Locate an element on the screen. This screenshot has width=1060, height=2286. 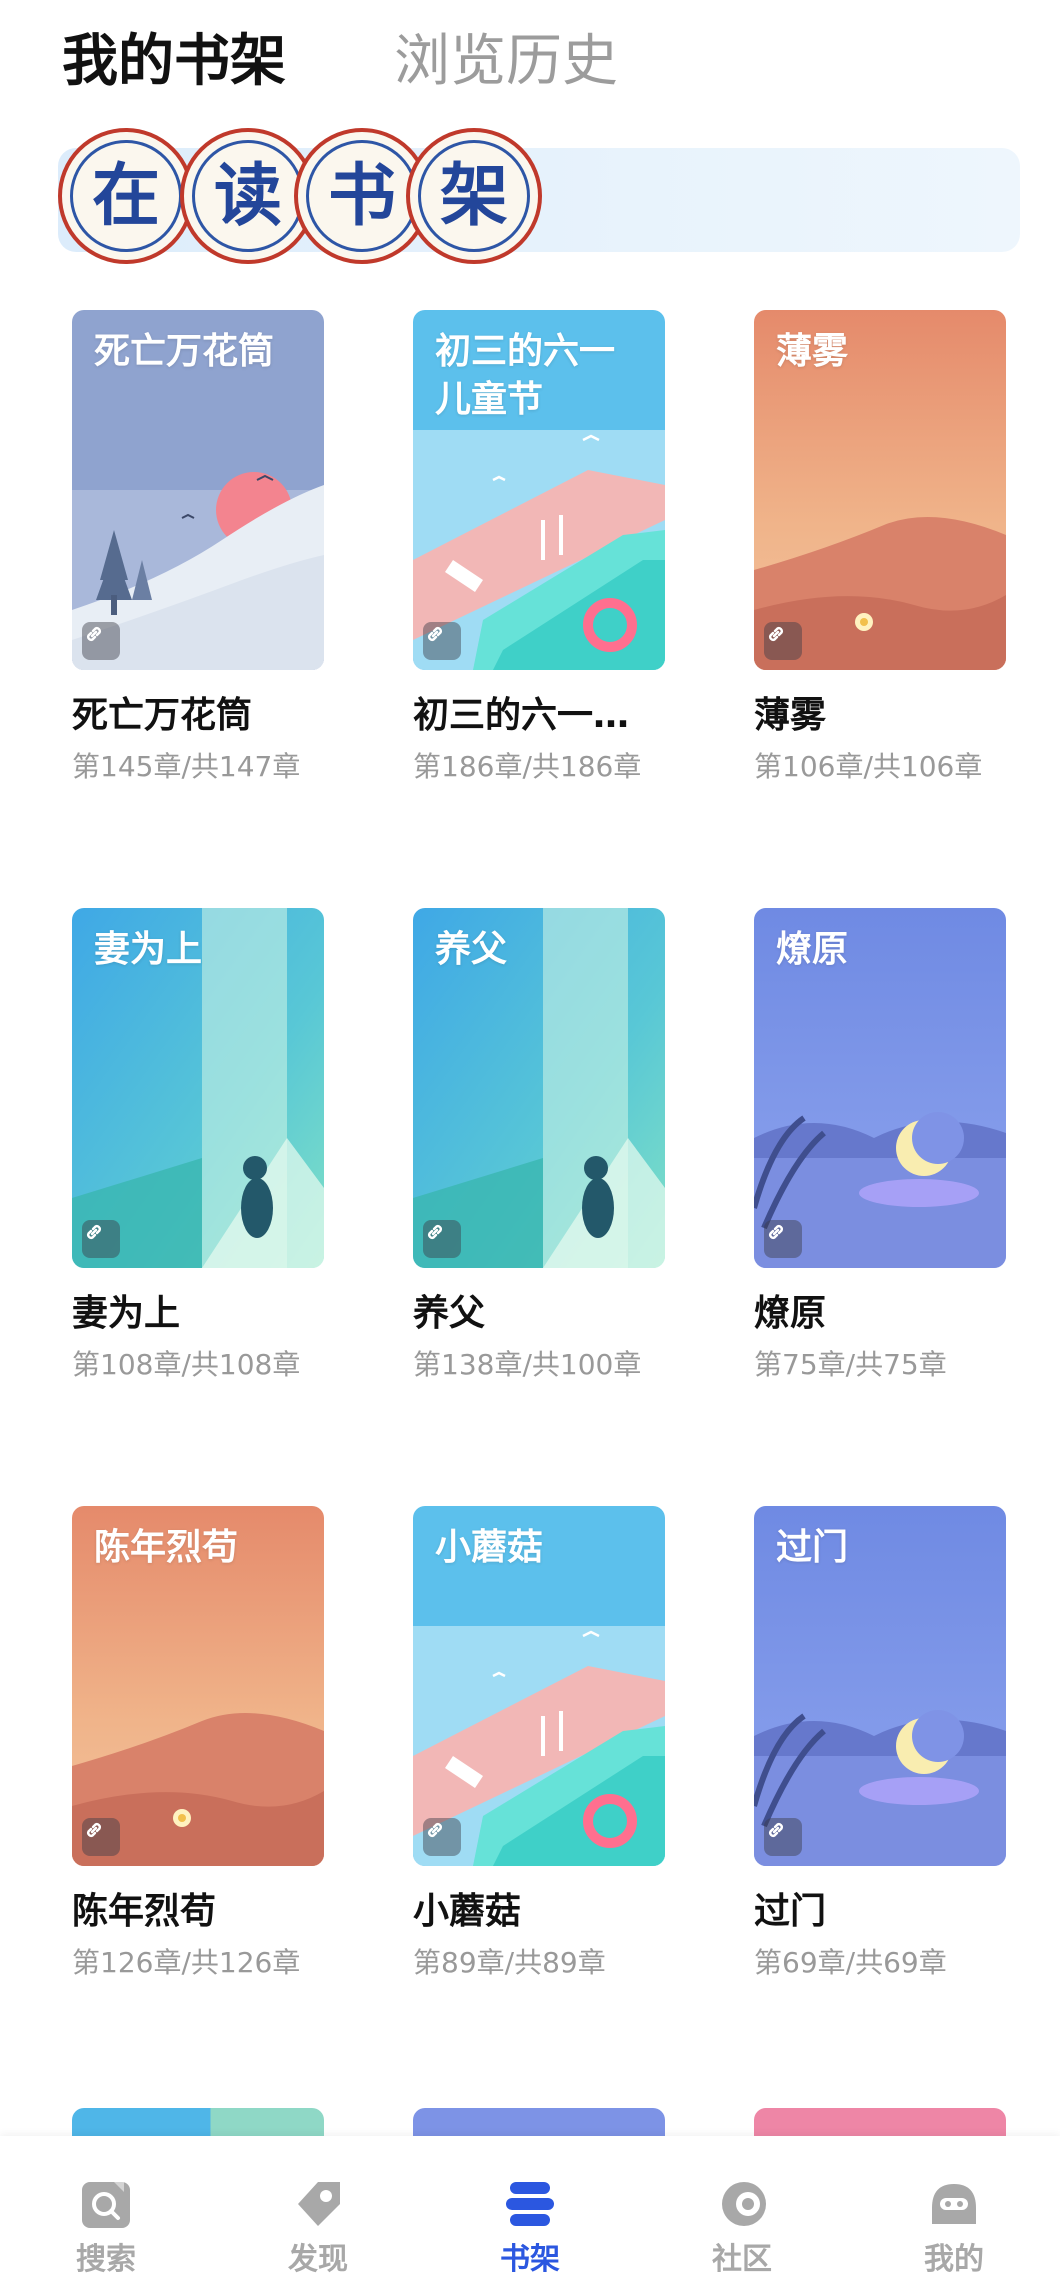
discover-tag-icon is located at coordinates (319, 2204).